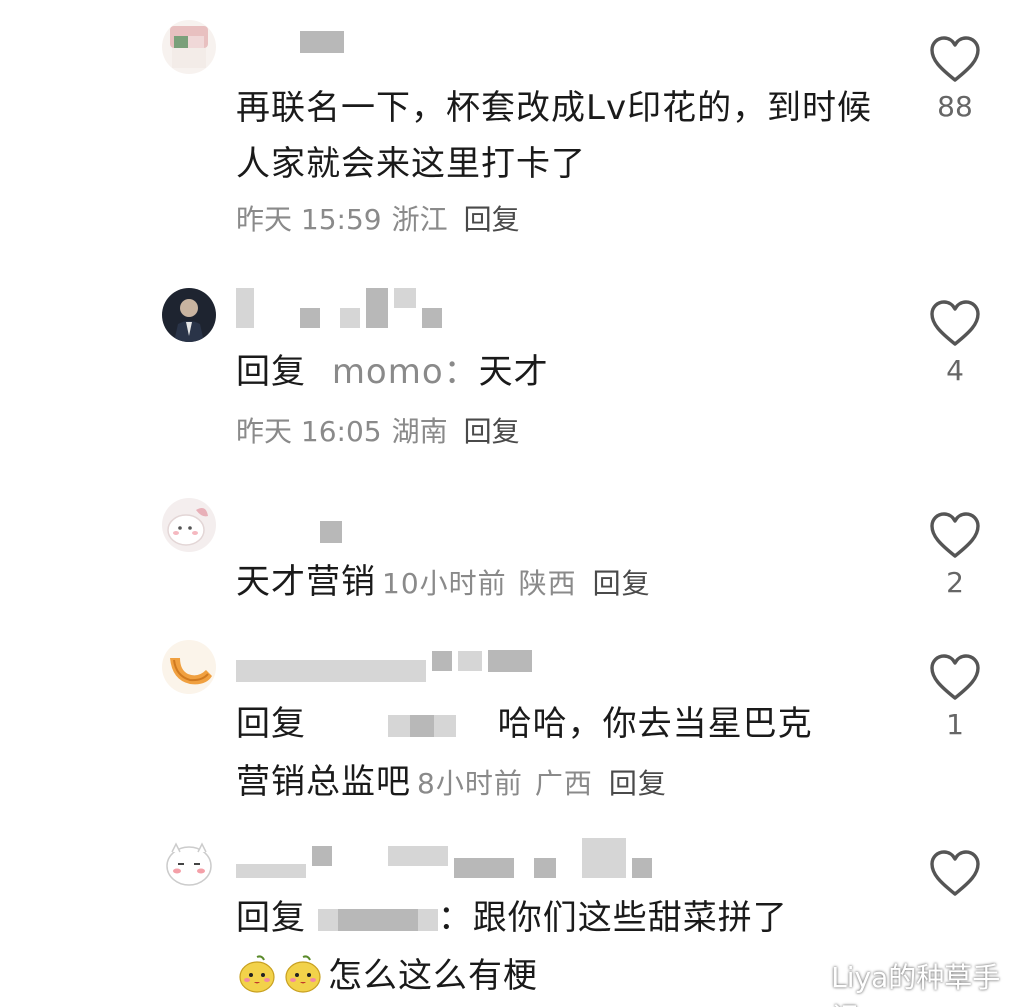  I want to click on comment-time: 昨天 16:05, so click(309, 431).